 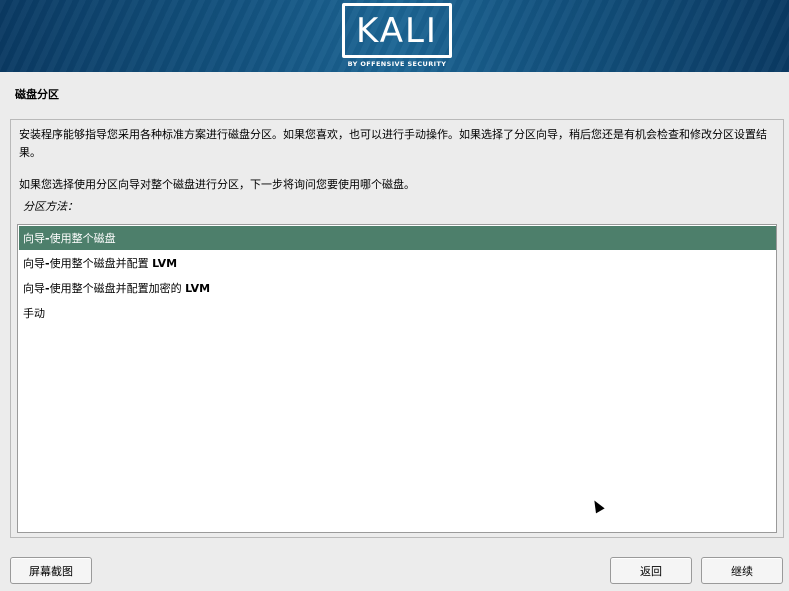 I want to click on list-item-guided-encrypted-lvm: 向导 - 使用整个磁盘并配置加密的 LVM, so click(x=397, y=288).